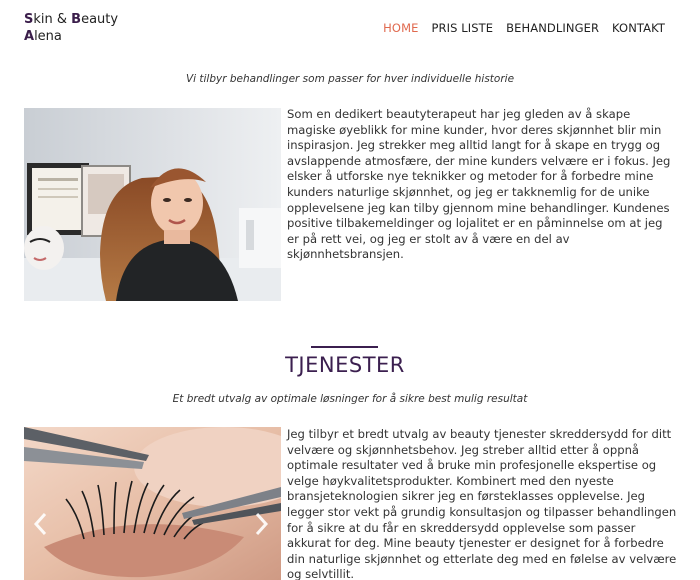 Image resolution: width=700 pixels, height=580 pixels. I want to click on carousel-next-button, so click(261, 526).